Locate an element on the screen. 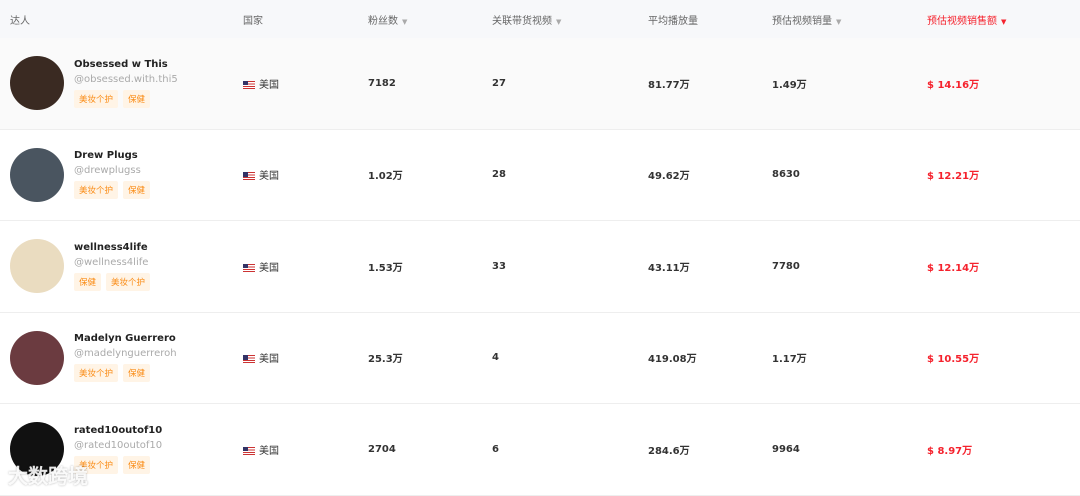 This screenshot has width=1080, height=496. influencer-name: Obsessed w This is located at coordinates (126, 64).